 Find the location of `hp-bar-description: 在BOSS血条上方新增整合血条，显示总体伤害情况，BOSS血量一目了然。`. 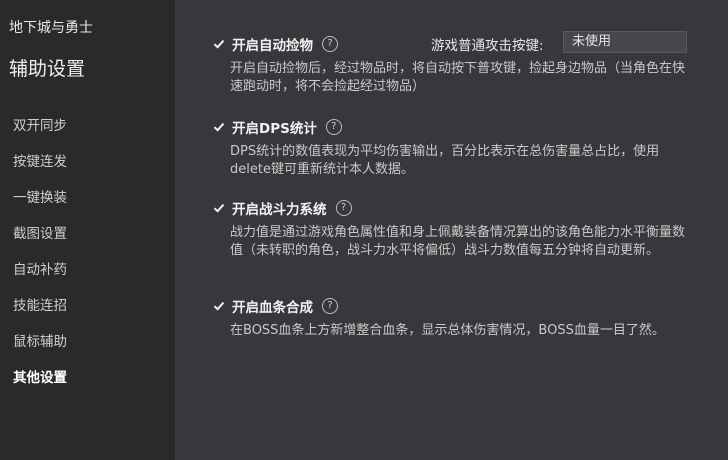

hp-bar-description: 在BOSS血条上方新增整合血条，显示总体伤害情况，BOSS血量一目了然。 is located at coordinates (447, 330).